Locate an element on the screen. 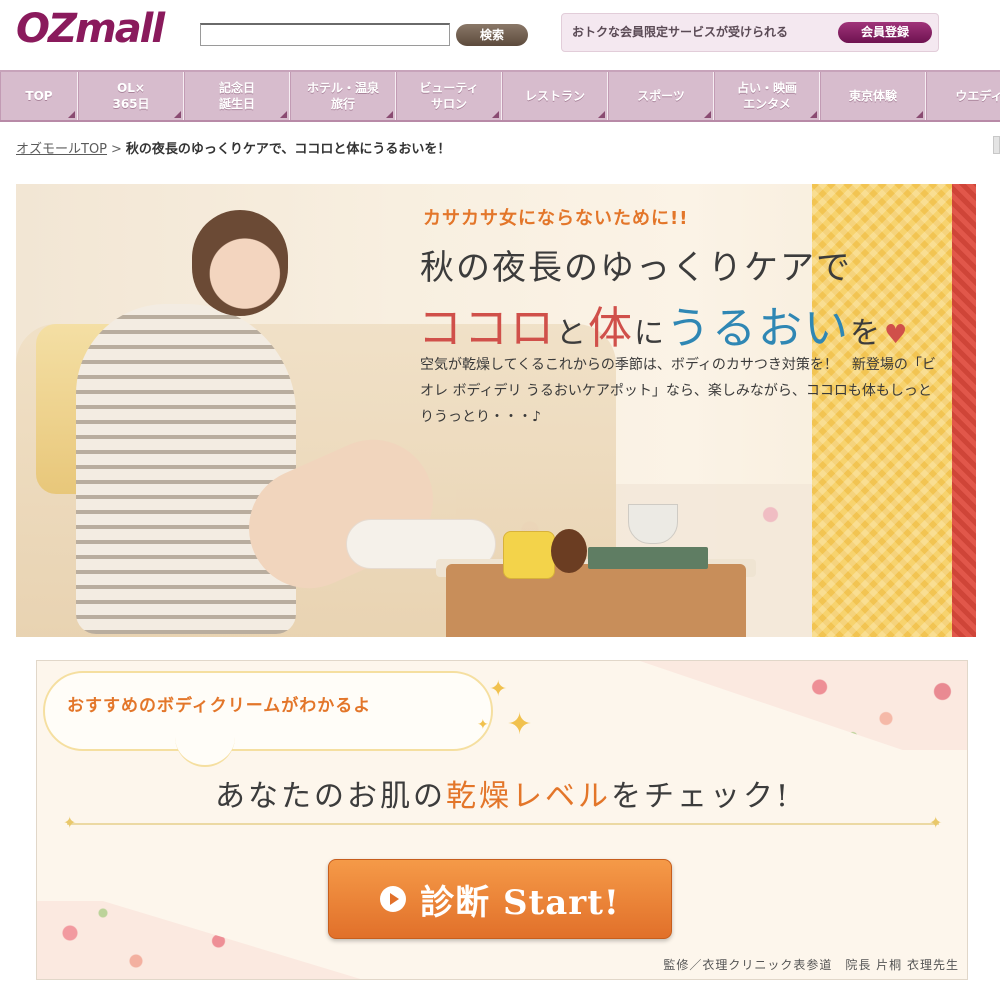 Image resolution: width=1000 pixels, height=1003 pixels. book-image is located at coordinates (648, 558).